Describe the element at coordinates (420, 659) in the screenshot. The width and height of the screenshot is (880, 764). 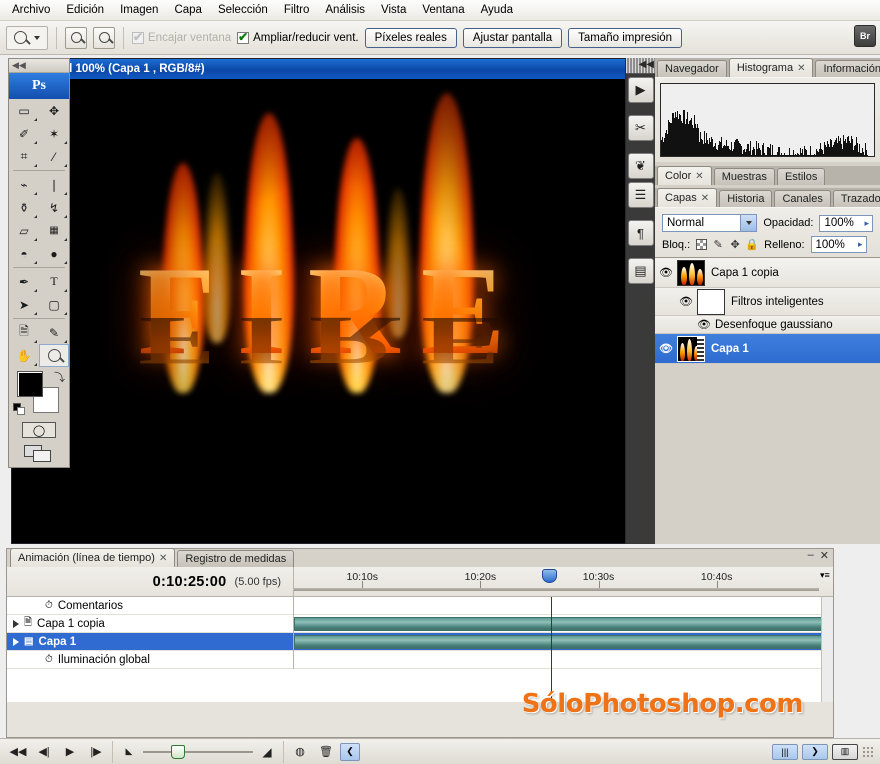
I see `track-row-iluminacion-global: ⏱ Iluminación global` at that location.